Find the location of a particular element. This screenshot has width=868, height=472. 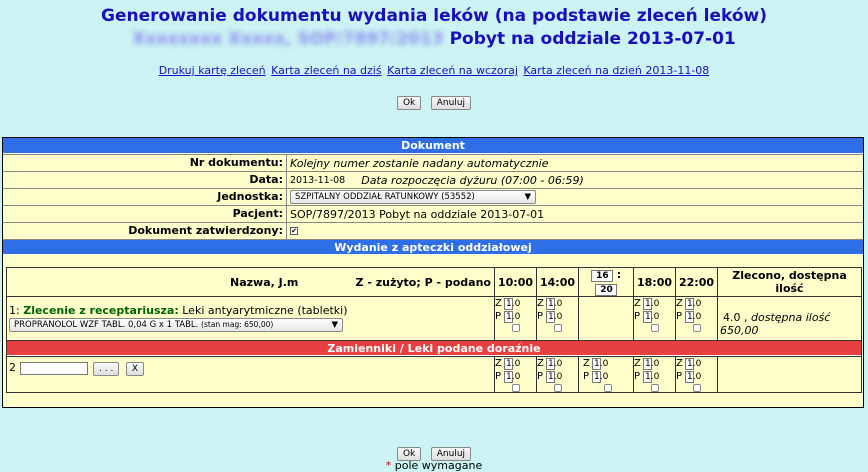

dose-cell-5: Z 1.0 P 1.0 is located at coordinates (696, 318).